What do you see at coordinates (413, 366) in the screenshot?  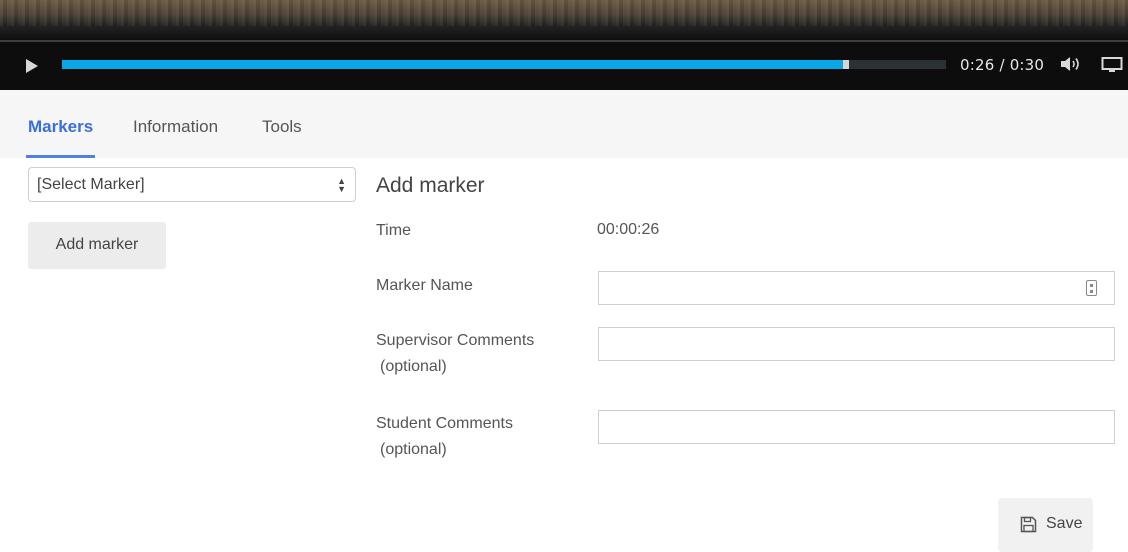 I see `supervisor-optional-label: (optional)` at bounding box center [413, 366].